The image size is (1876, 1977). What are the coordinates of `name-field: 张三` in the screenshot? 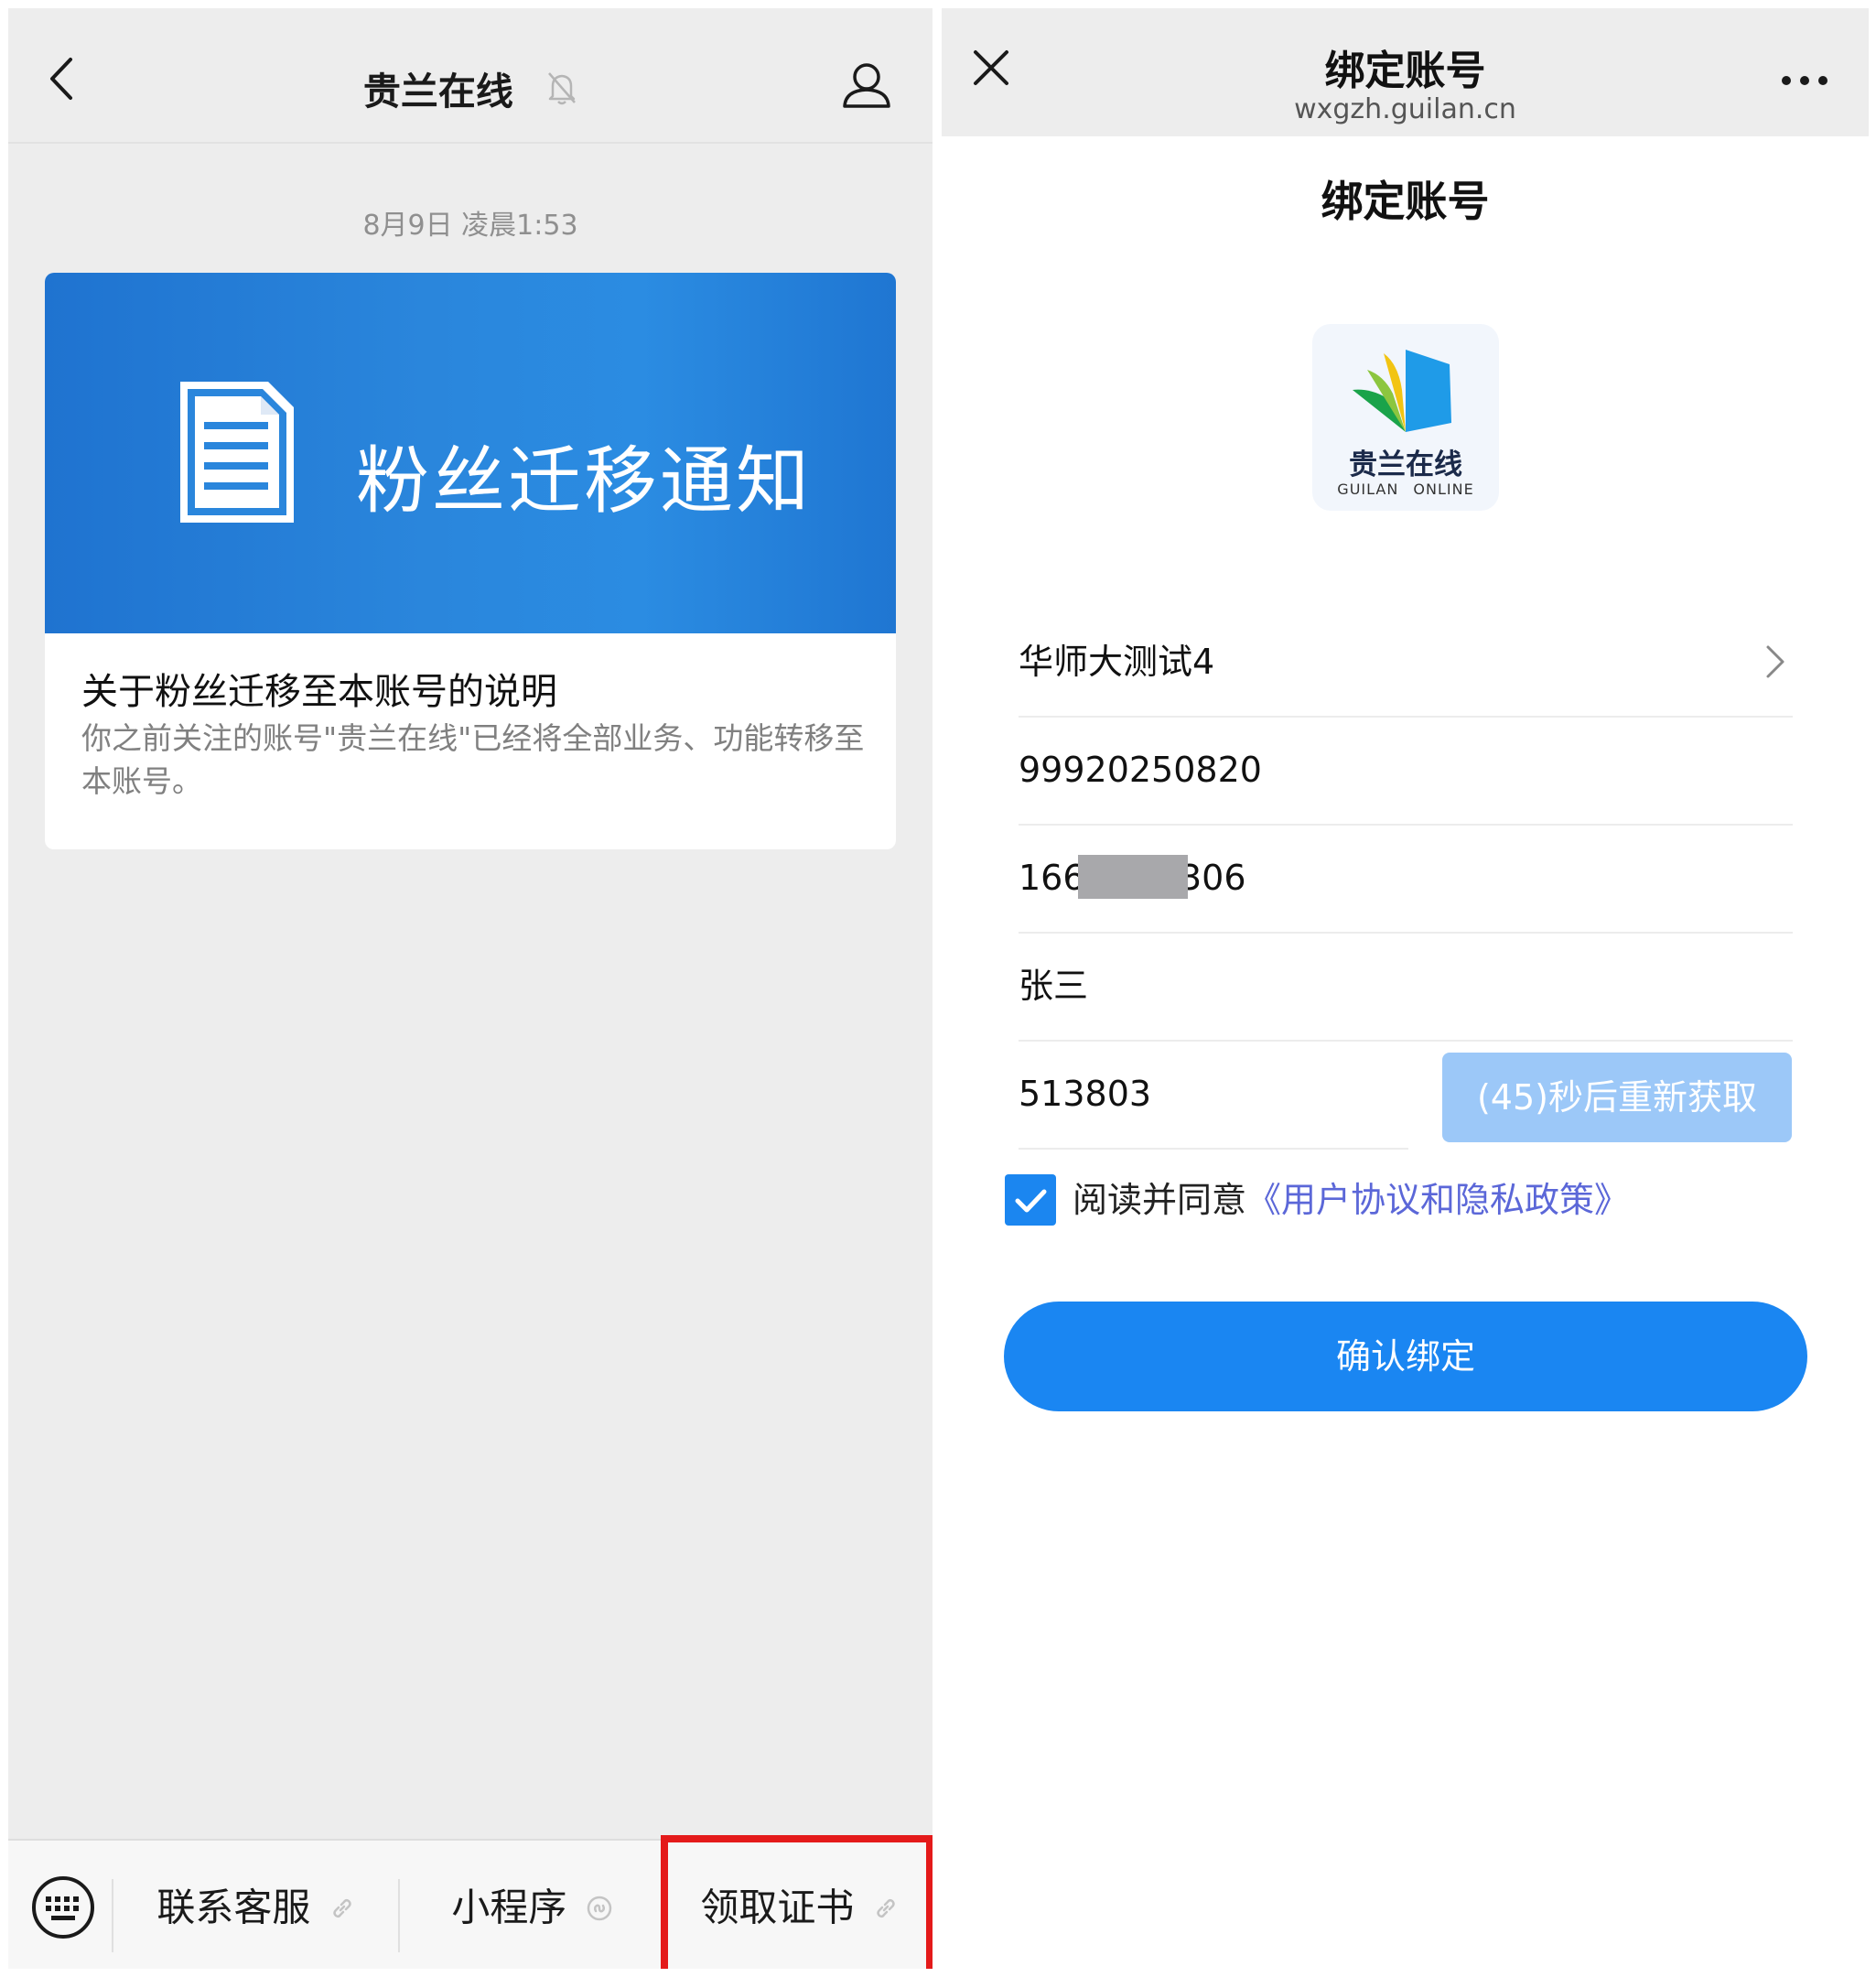 It's located at (1406, 987).